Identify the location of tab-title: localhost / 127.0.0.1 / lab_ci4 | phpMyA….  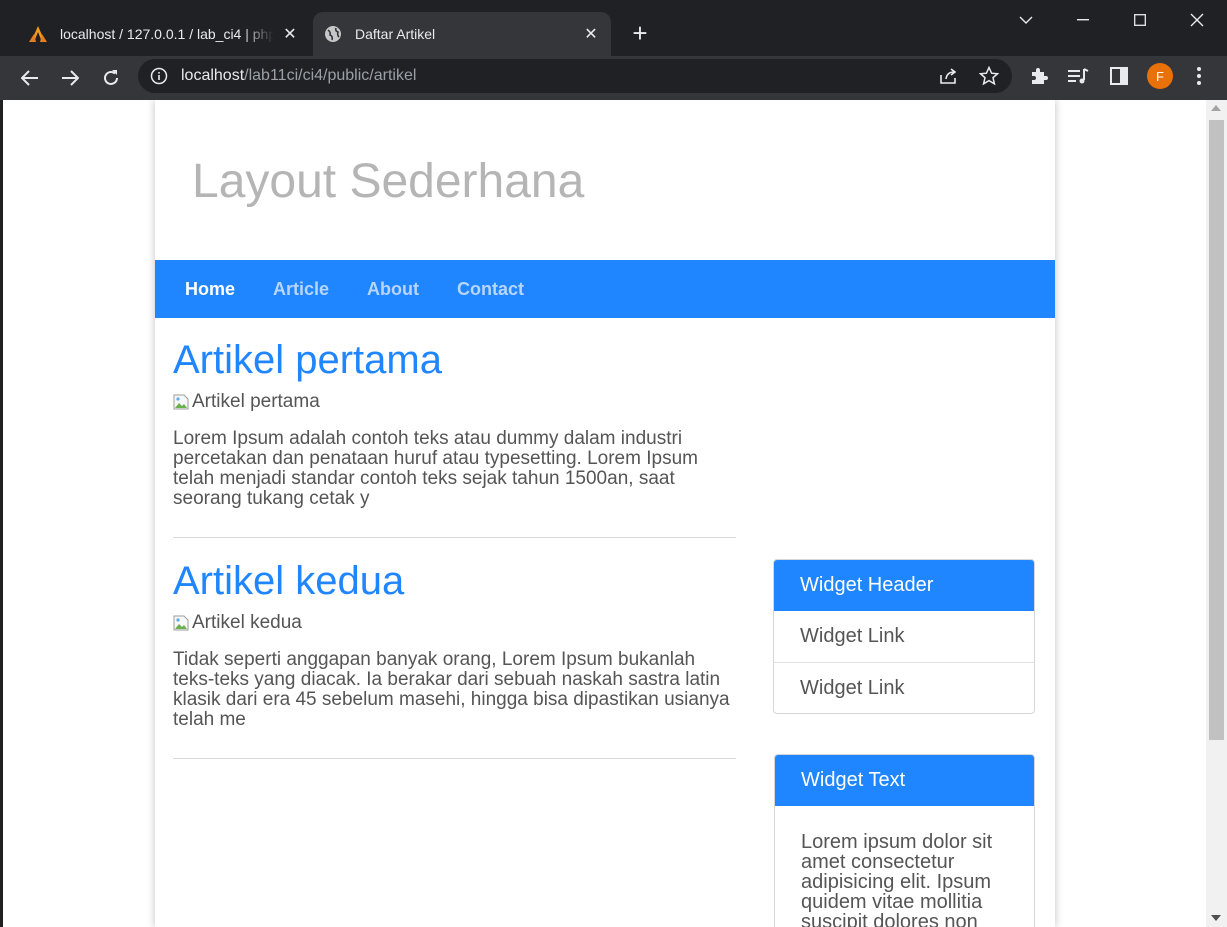
(167, 34).